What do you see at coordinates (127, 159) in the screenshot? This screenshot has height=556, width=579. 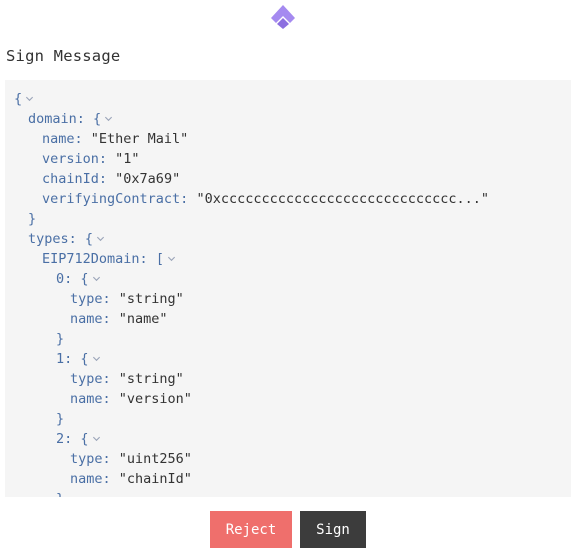 I see `message-value: "1"` at bounding box center [127, 159].